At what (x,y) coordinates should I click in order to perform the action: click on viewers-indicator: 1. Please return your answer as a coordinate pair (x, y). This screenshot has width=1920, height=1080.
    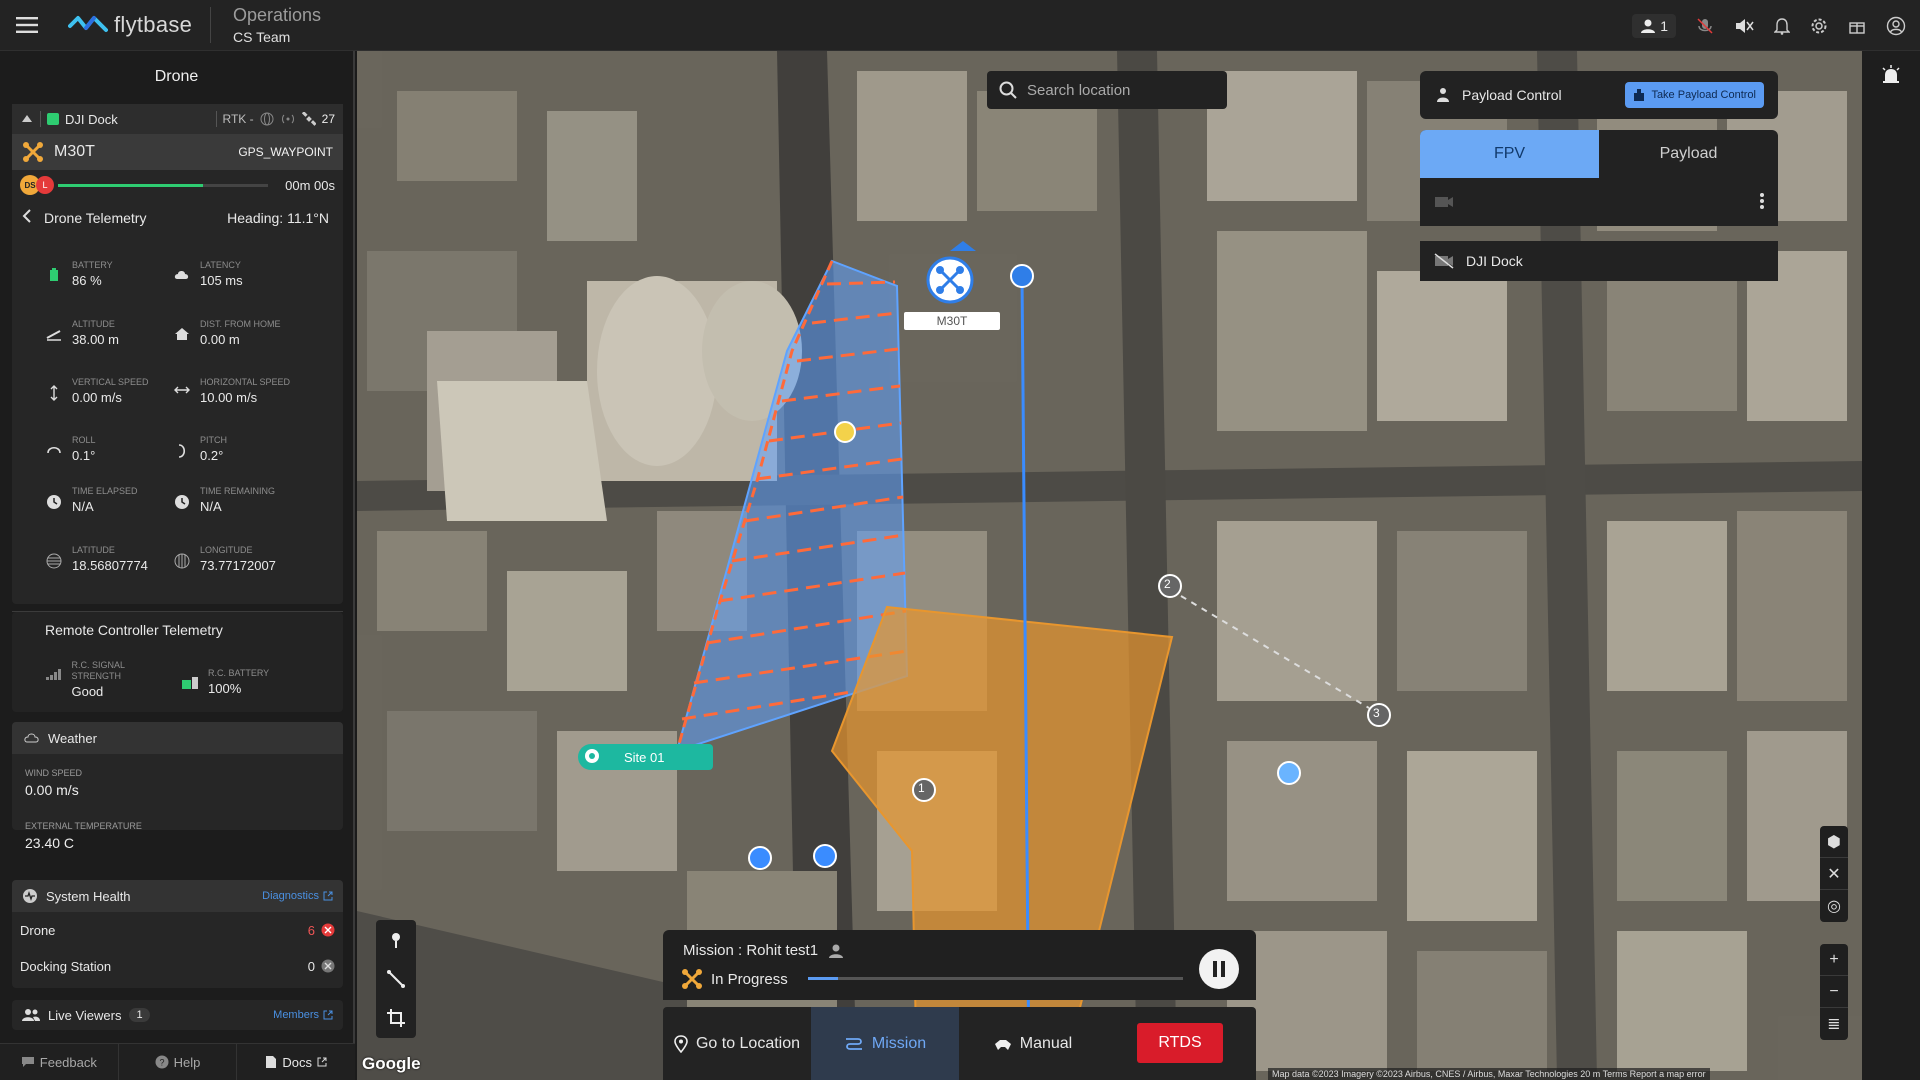
    Looking at the image, I should click on (1654, 25).